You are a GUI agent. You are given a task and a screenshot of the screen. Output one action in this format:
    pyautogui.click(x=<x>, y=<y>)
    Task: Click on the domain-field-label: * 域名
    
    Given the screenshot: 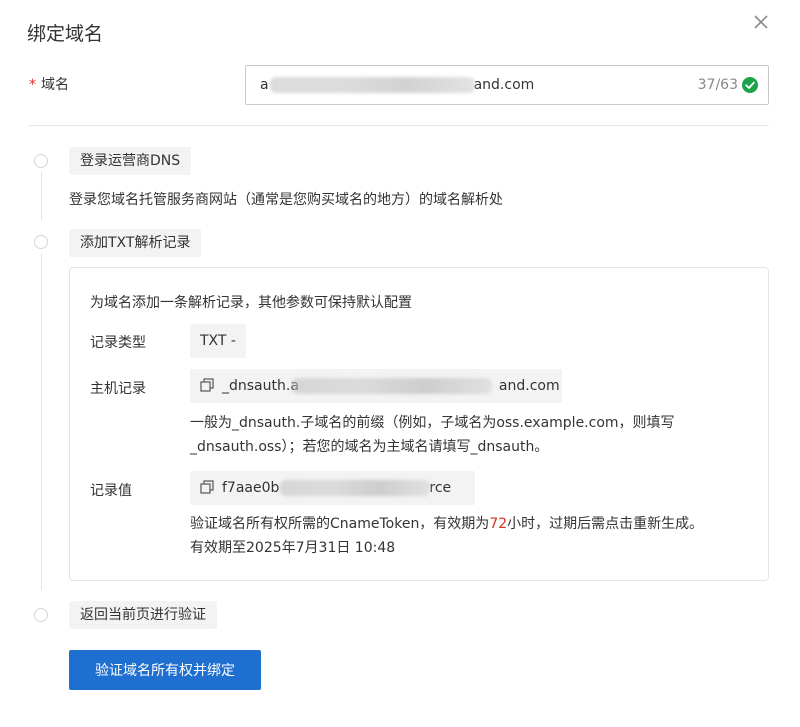 What is the action you would take?
    pyautogui.click(x=49, y=84)
    